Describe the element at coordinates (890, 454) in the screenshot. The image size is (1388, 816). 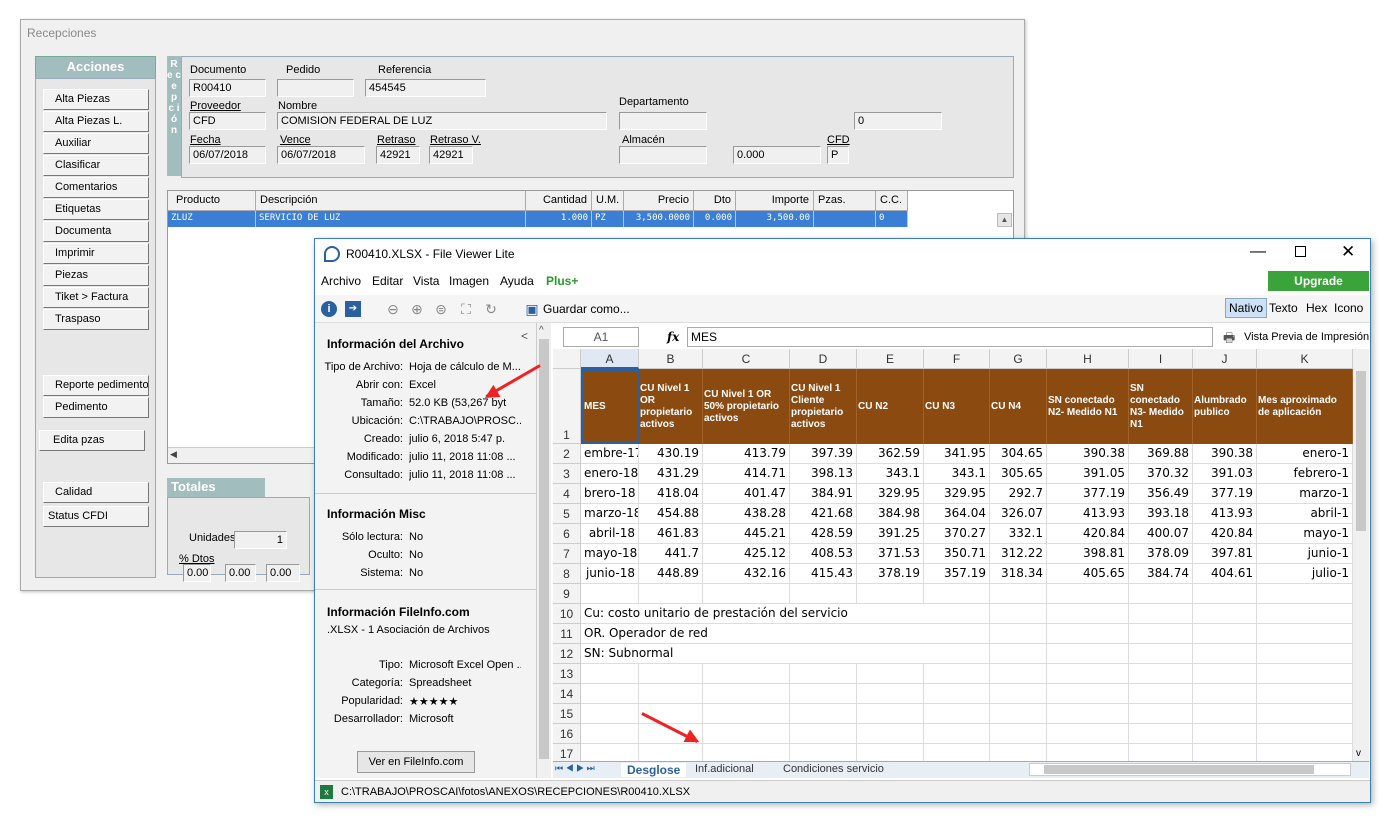
I see `data-cell: 362.59` at that location.